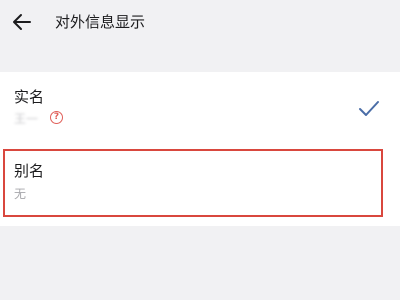 The image size is (400, 300). I want to click on alias-value: 无, so click(20, 194).